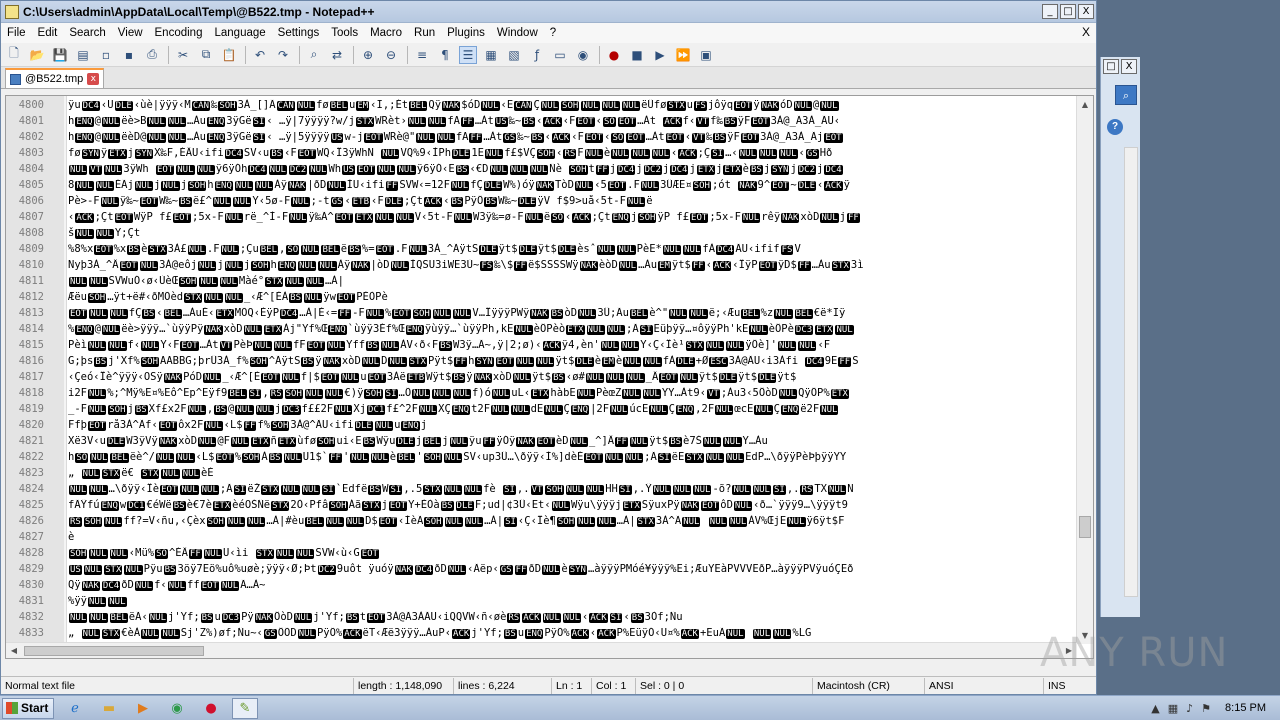 The width and height of the screenshot is (1280, 720). I want to click on menu-file: File, so click(16, 33).